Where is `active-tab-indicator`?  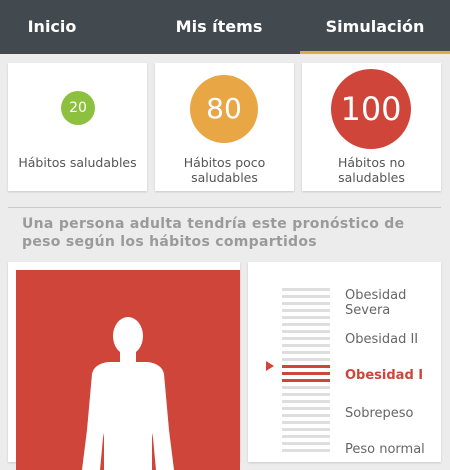
active-tab-indicator is located at coordinates (375, 52).